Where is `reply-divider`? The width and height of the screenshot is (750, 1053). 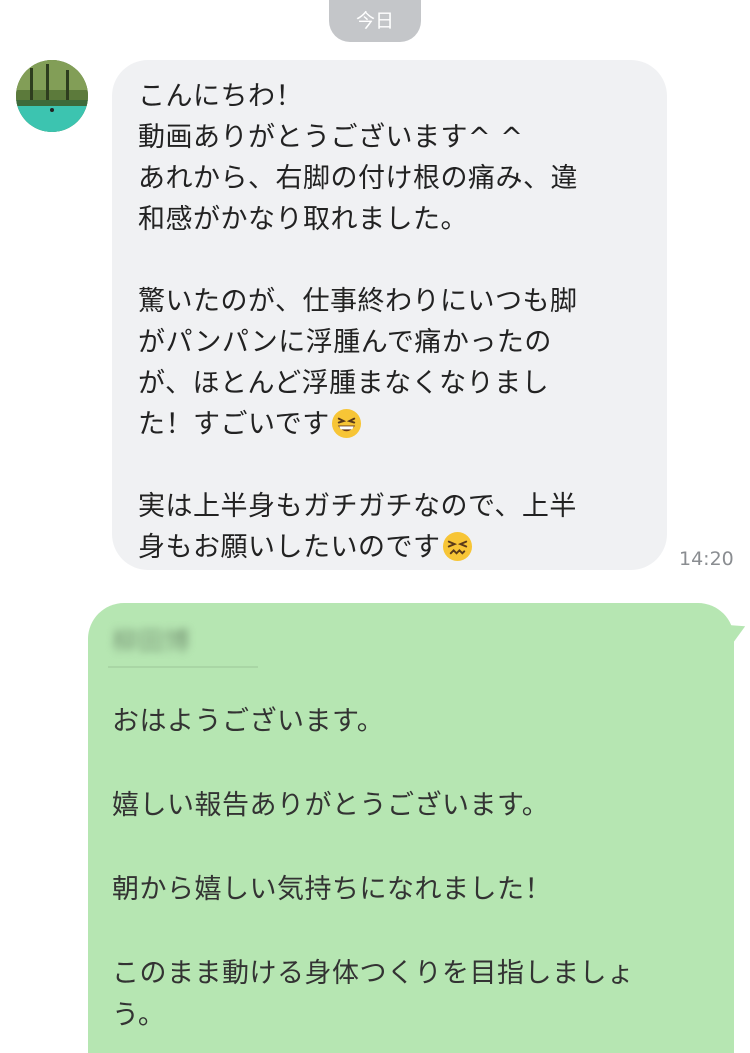
reply-divider is located at coordinates (183, 667).